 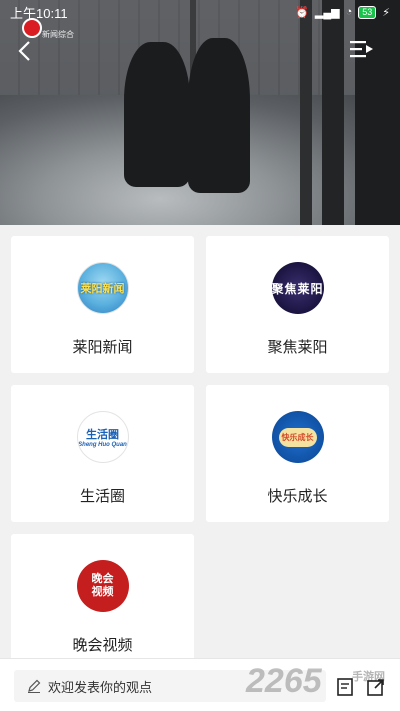 I want to click on focus-laiyang-logo-text: 聚焦莱阳, so click(x=297, y=288).